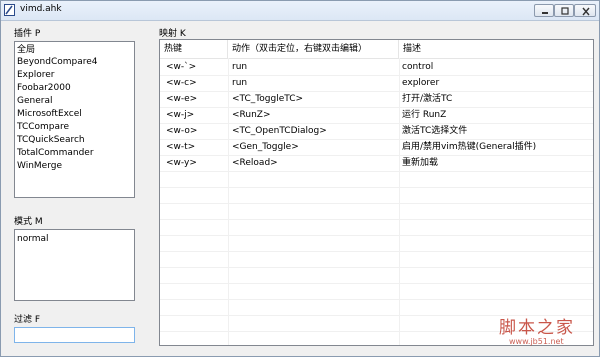 The image size is (600, 357). I want to click on column-header-action: 动作（双击定位，右键双击编辑）, so click(313, 49).